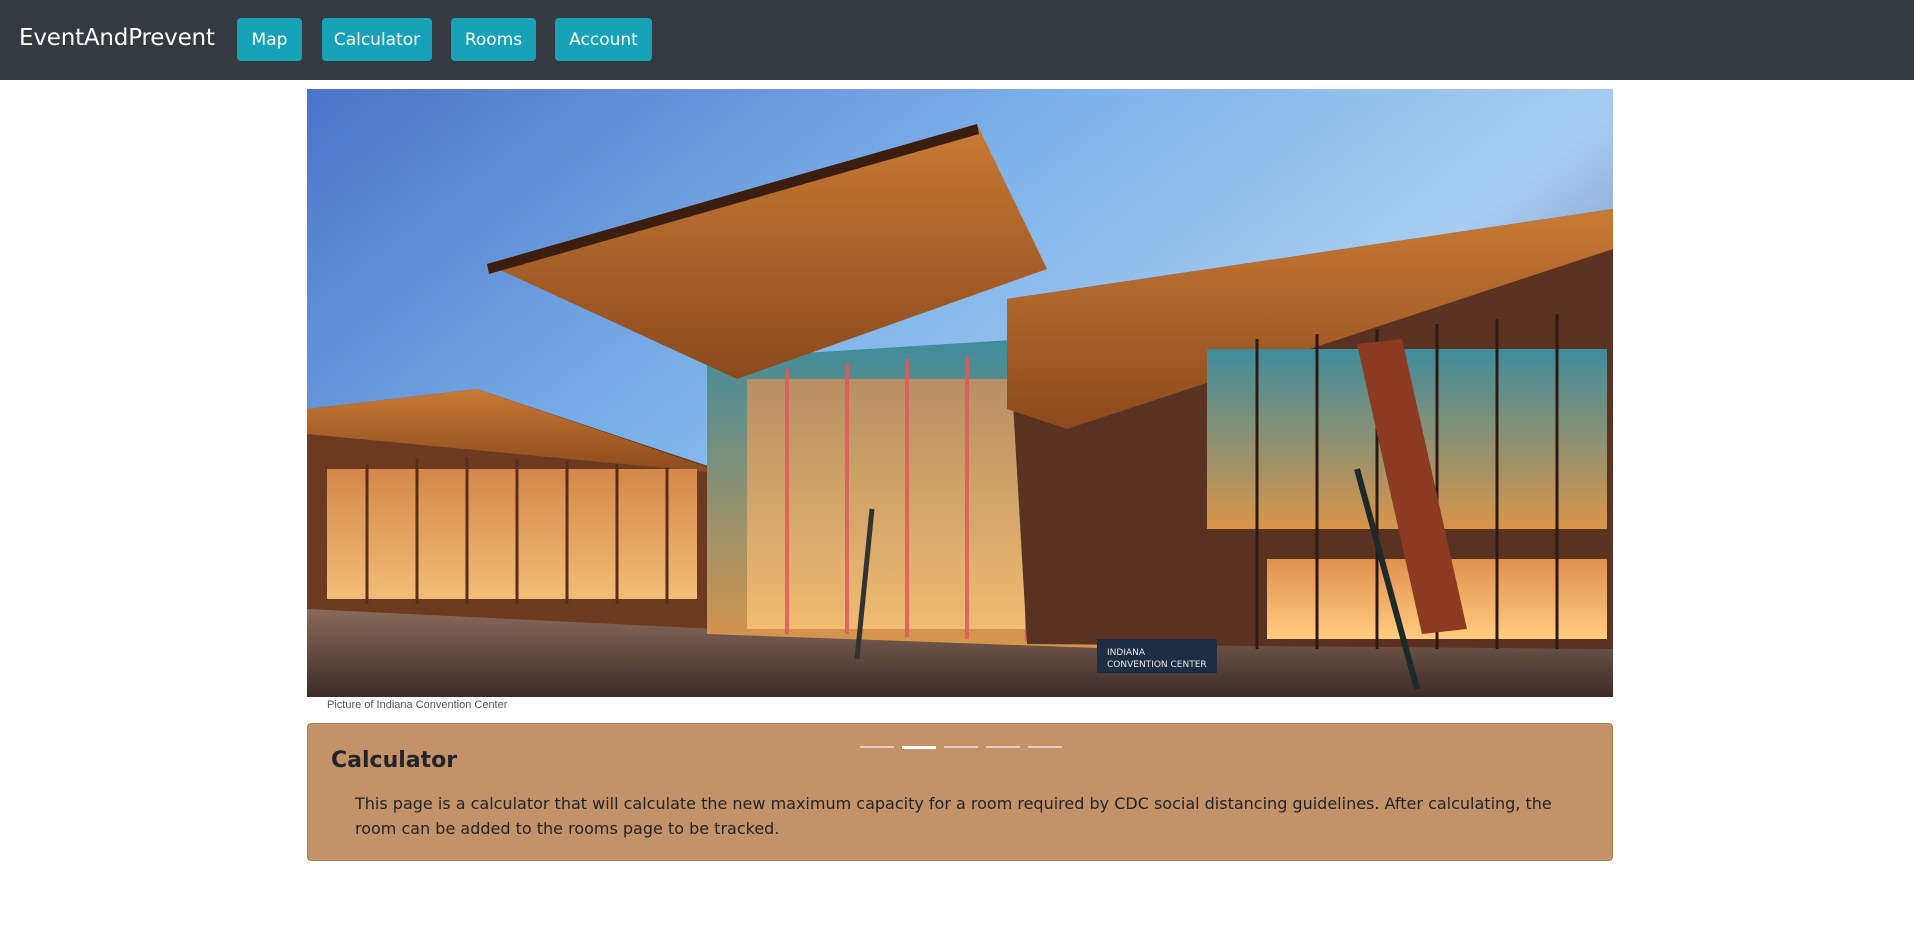  Describe the element at coordinates (1157, 665) in the screenshot. I see `sign-text-line2: CONVENTION CENTER` at that location.